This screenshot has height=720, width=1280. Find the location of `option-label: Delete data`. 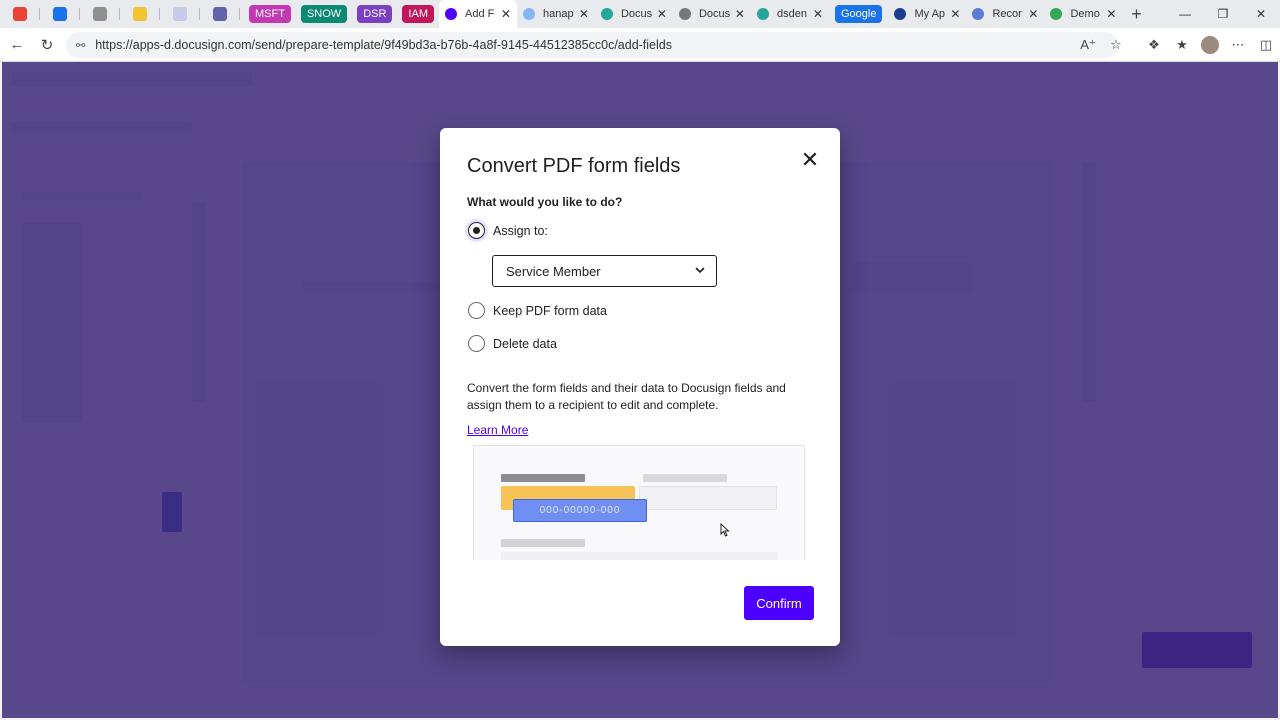

option-label: Delete data is located at coordinates (525, 343).